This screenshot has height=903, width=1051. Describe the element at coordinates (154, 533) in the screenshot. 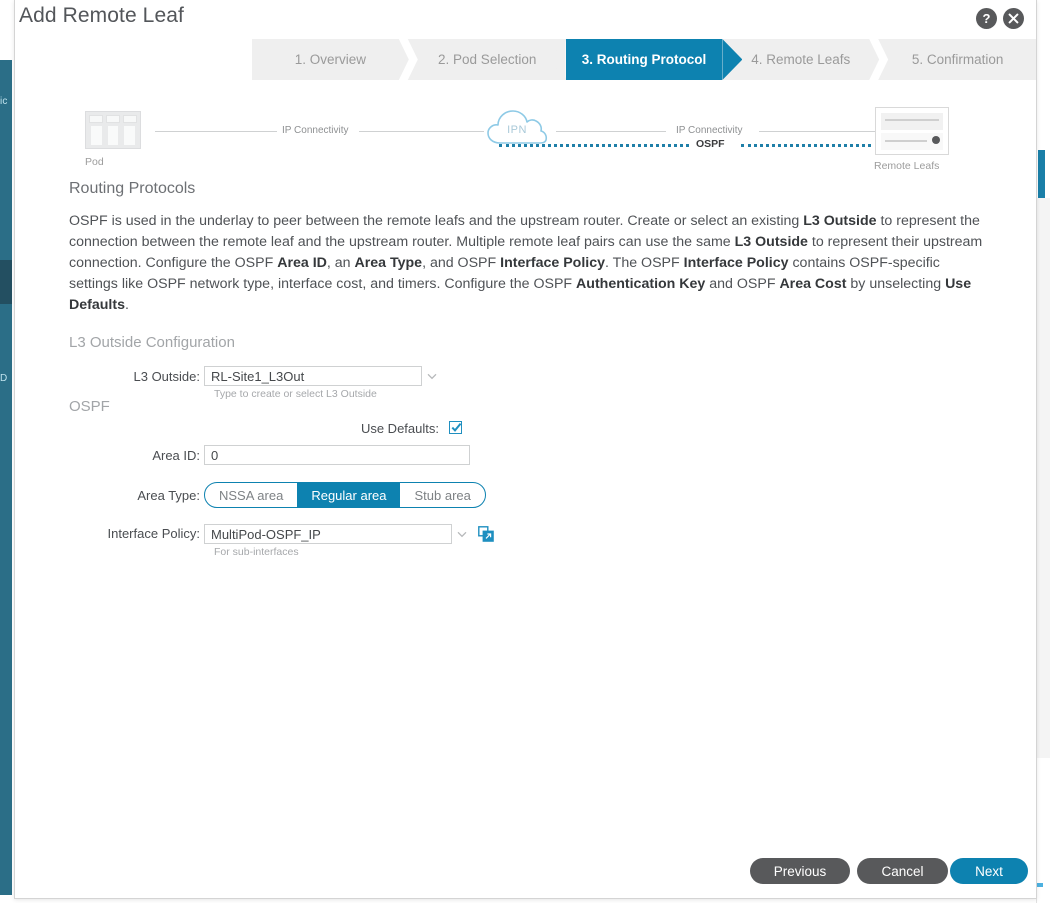

I see `interface-policy-label: Interface Policy:` at that location.